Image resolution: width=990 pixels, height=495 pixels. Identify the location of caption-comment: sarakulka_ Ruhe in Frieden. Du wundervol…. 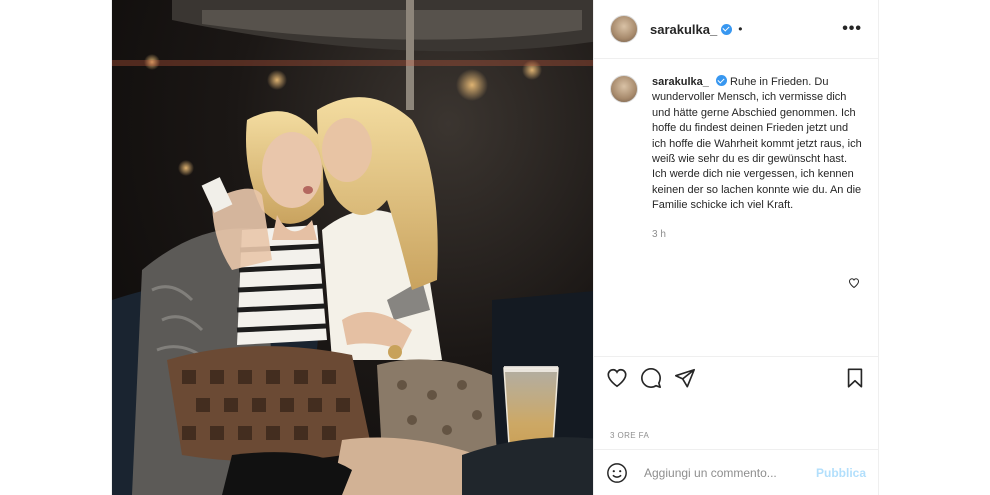
(736, 150).